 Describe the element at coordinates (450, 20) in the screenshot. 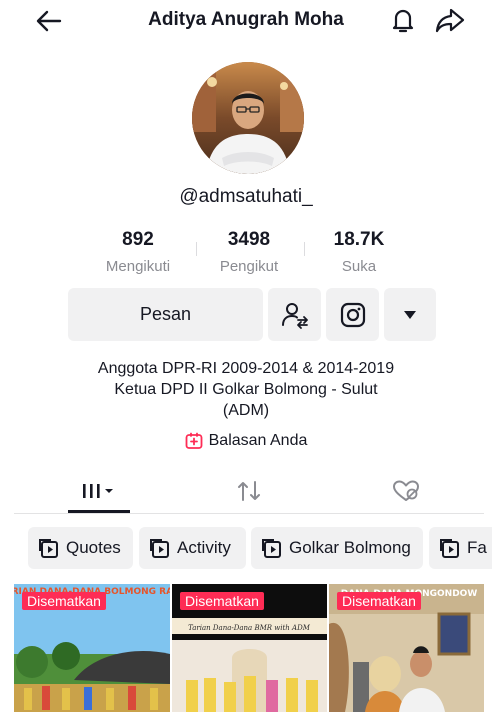

I see `share-arrow-icon` at that location.